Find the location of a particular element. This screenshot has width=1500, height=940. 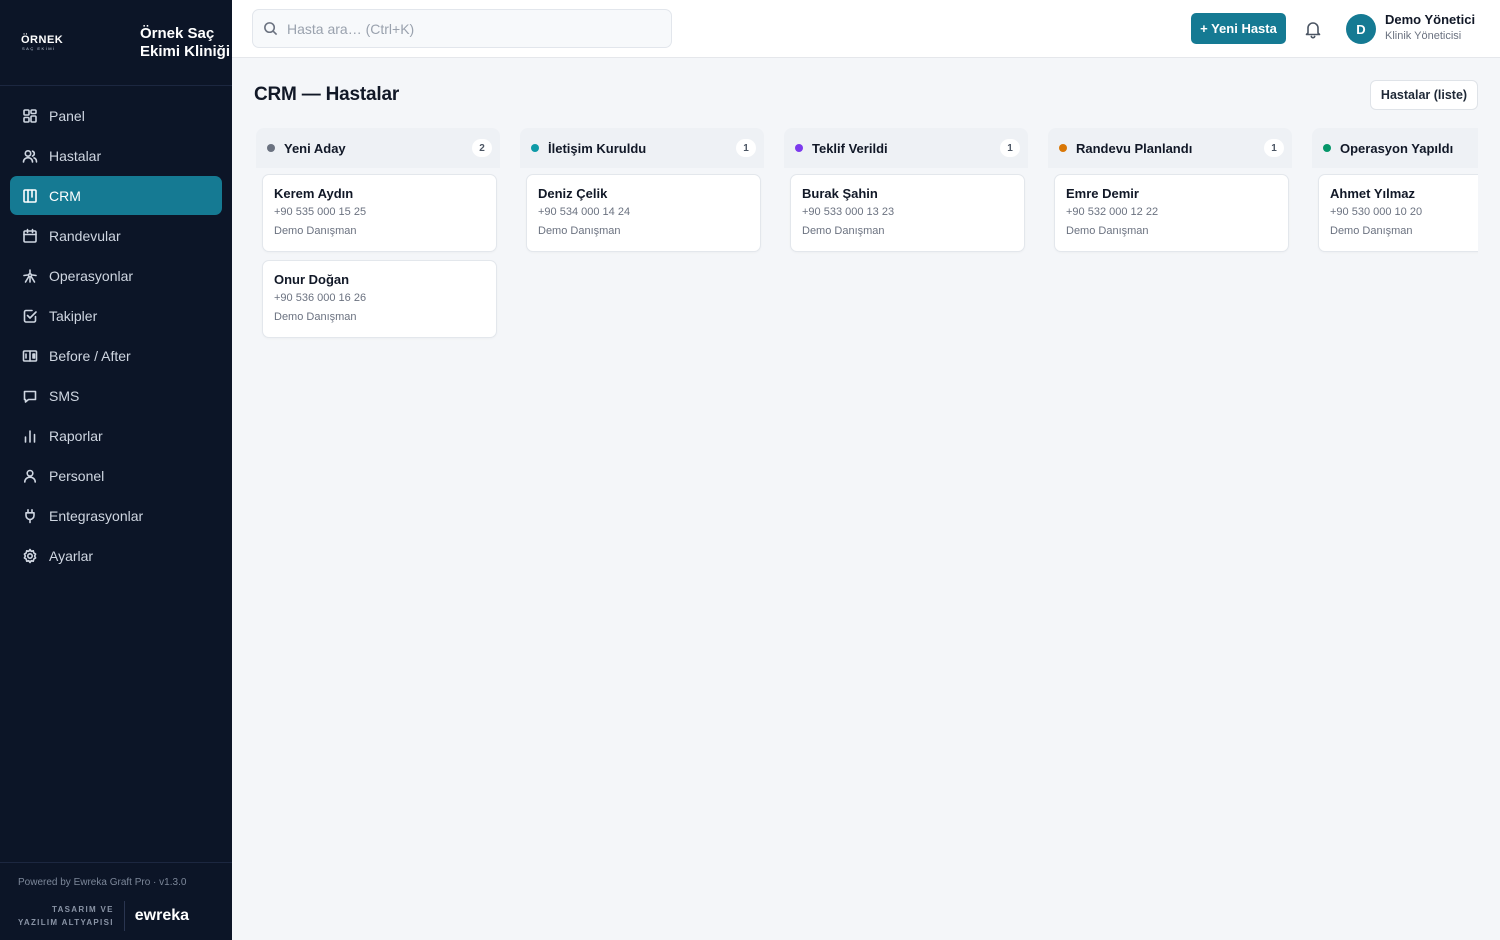

column-title: Operasyon Yapıldı is located at coordinates (1397, 148).